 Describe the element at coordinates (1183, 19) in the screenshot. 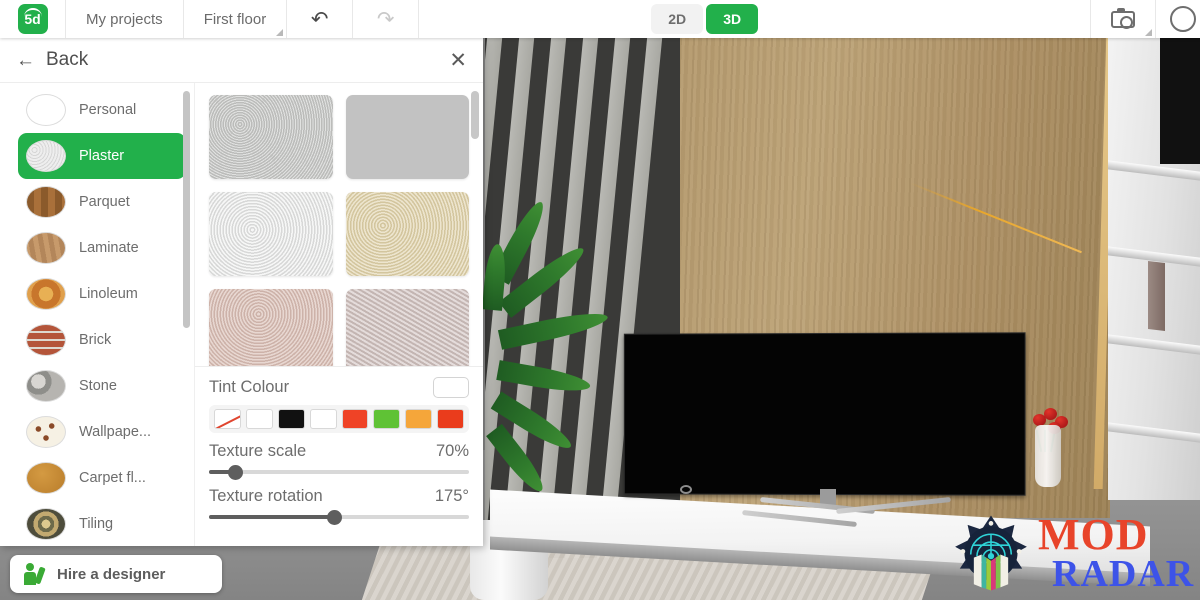

I see `circle-icon` at that location.